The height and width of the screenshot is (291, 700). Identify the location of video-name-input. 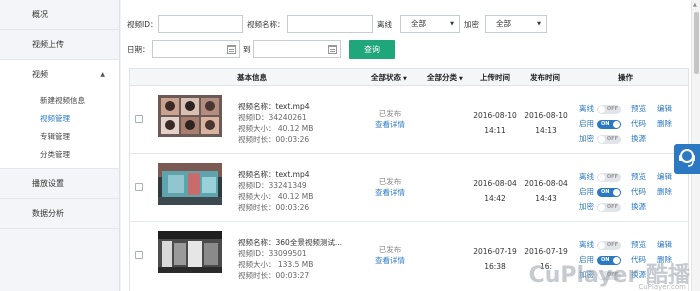
(330, 24).